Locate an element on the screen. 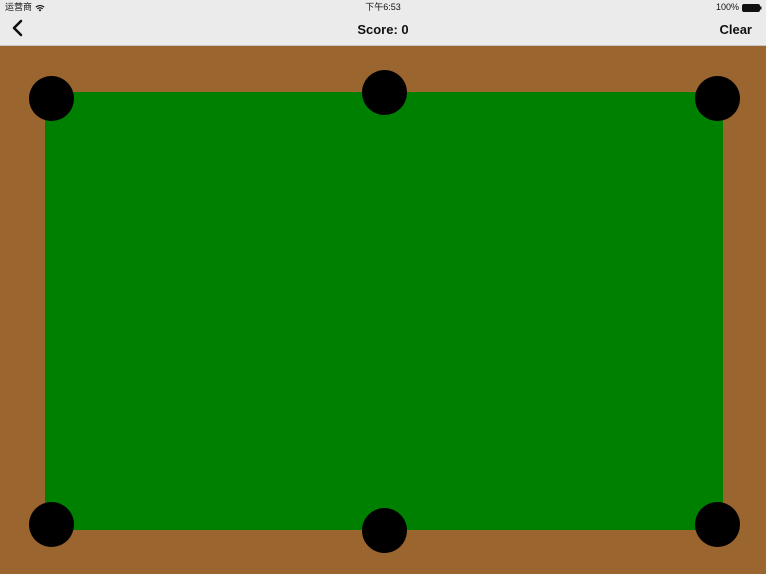  pocket-bottom-middle is located at coordinates (384, 530).